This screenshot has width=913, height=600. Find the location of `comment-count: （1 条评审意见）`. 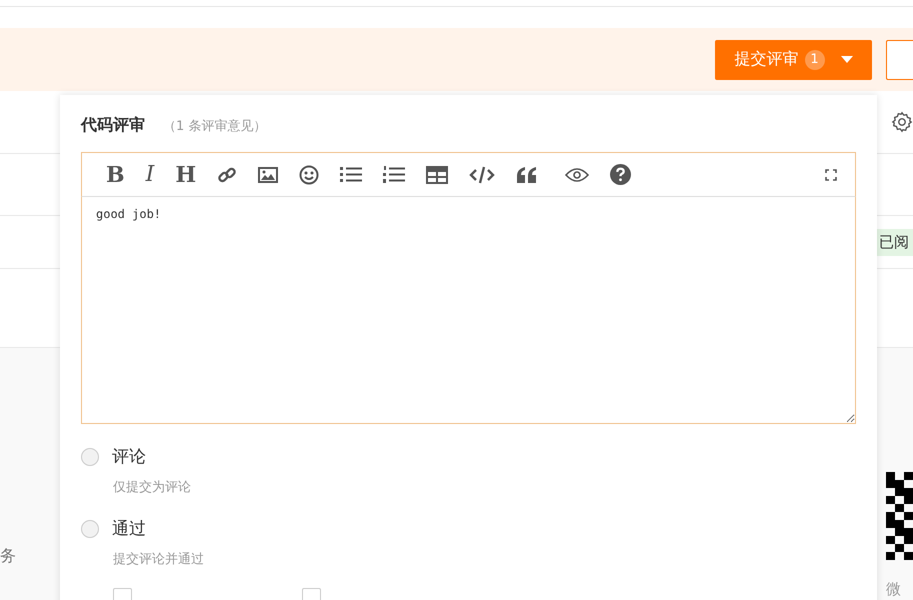

comment-count: （1 条评审意见） is located at coordinates (214, 126).